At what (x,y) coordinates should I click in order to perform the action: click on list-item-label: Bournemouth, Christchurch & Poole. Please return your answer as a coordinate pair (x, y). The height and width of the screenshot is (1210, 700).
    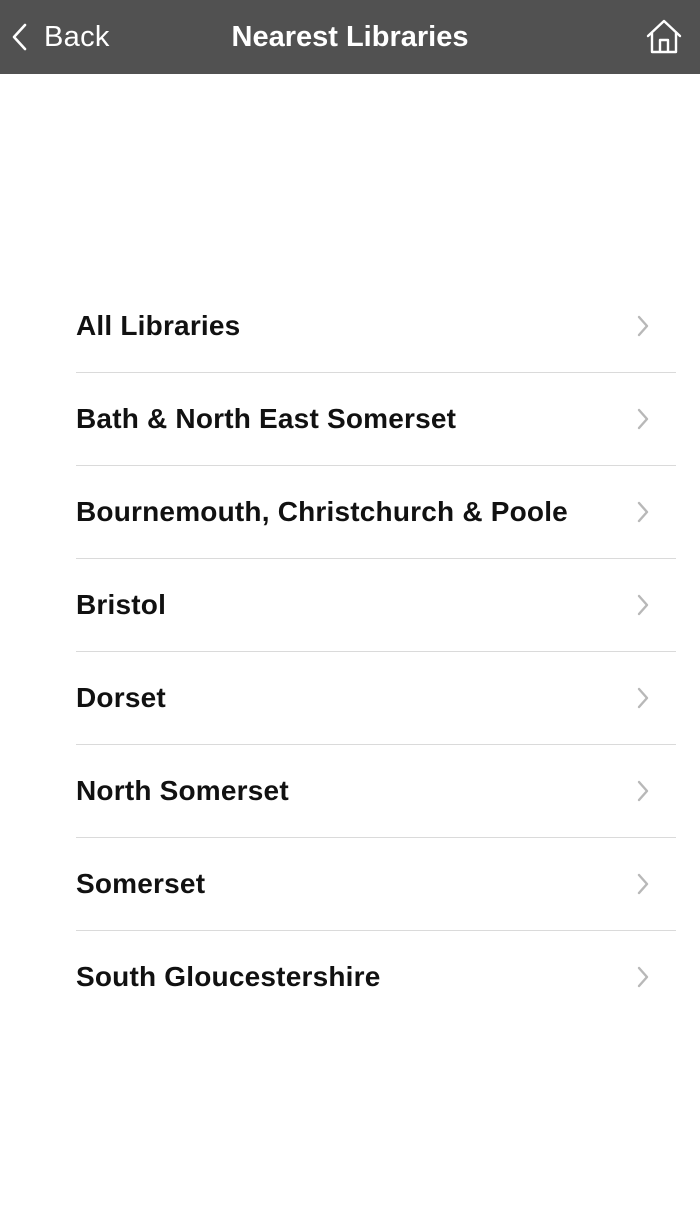
    Looking at the image, I should click on (322, 511).